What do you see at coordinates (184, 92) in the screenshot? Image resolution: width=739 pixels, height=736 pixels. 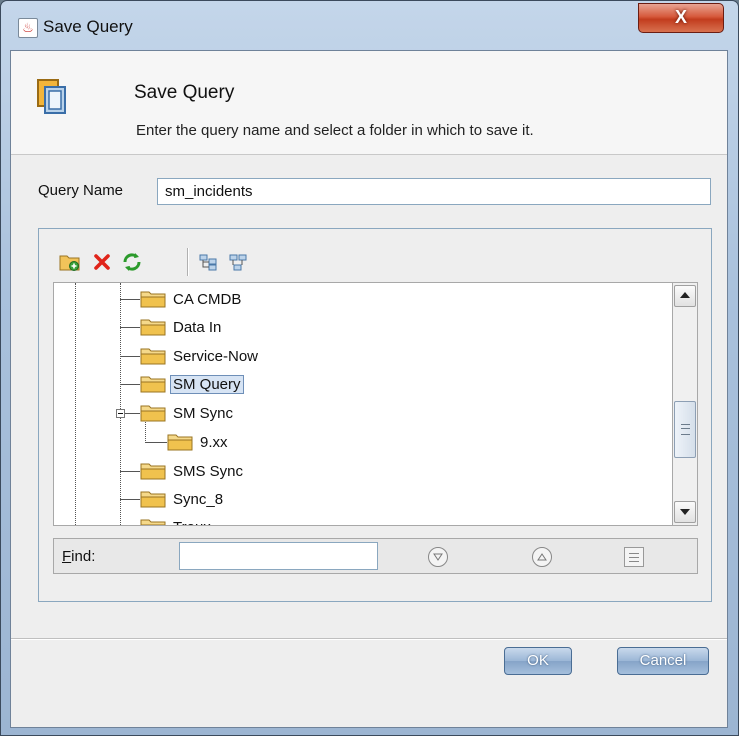 I see `header-title: Save Query` at bounding box center [184, 92].